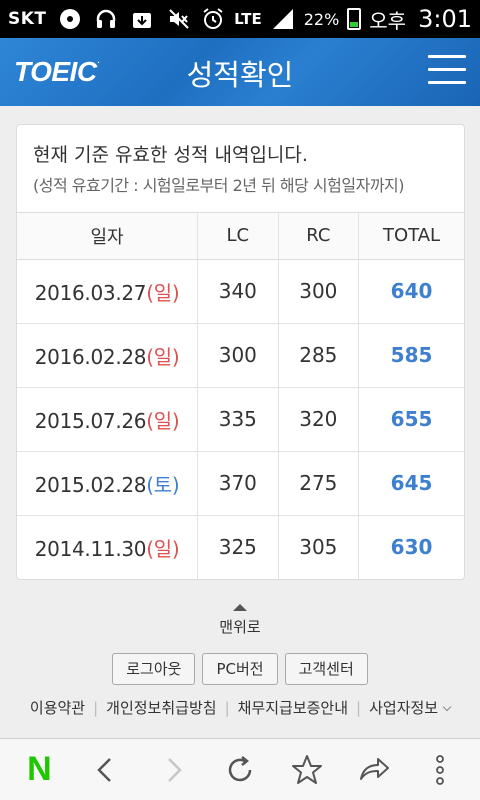 This screenshot has height=800, width=480. Describe the element at coordinates (354, 19) in the screenshot. I see `battery-icon` at that location.